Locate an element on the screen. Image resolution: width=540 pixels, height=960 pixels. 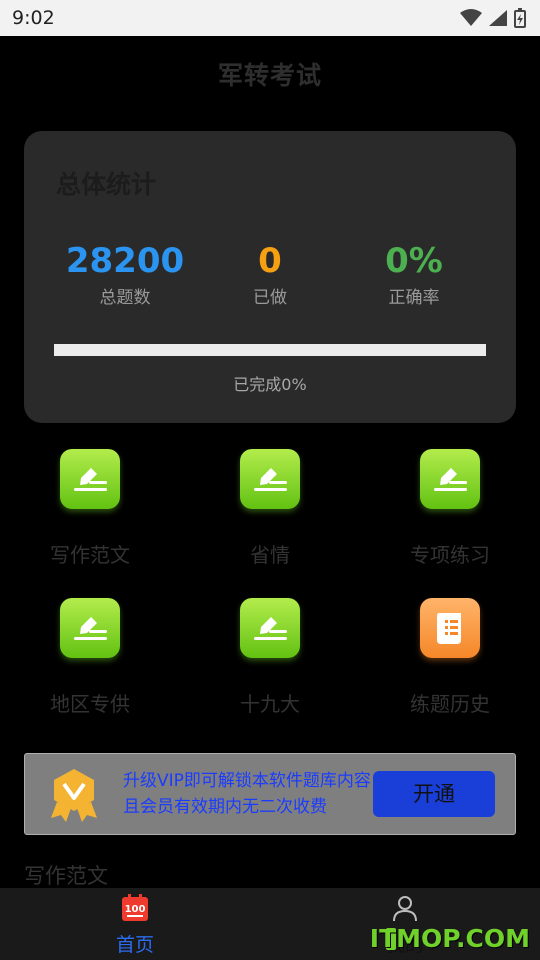
vip-line-1: 升级VIP即可解锁本软件题库内容 is located at coordinates (247, 781).